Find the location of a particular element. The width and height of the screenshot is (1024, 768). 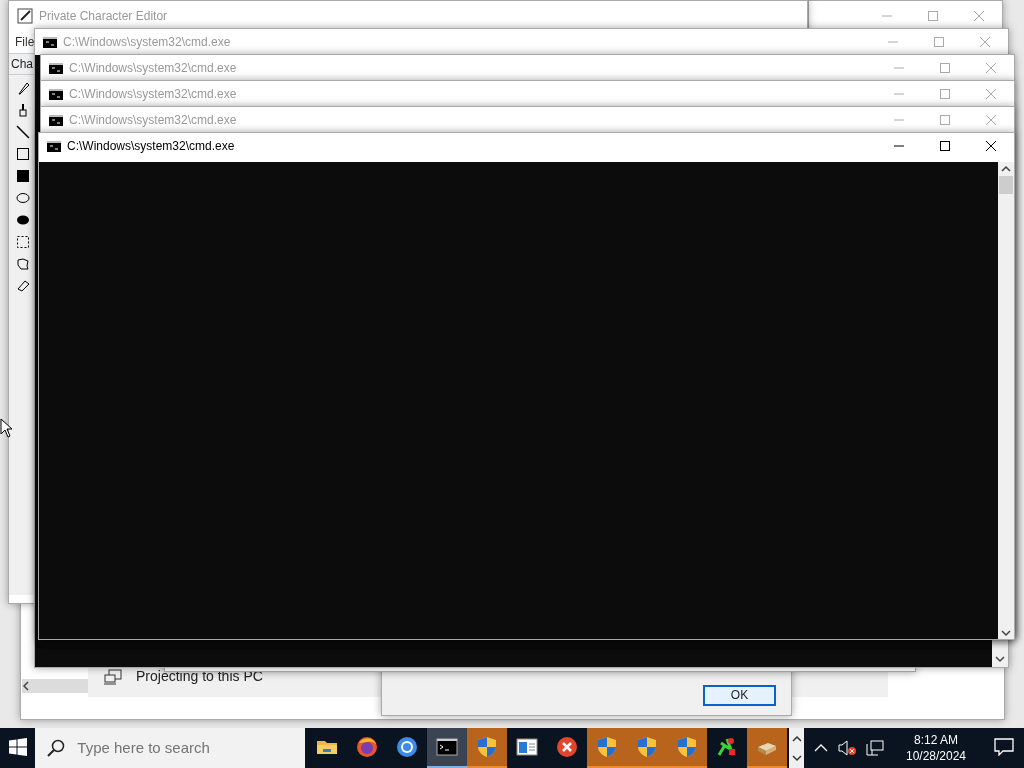

ok-button: OK is located at coordinates (739, 695).